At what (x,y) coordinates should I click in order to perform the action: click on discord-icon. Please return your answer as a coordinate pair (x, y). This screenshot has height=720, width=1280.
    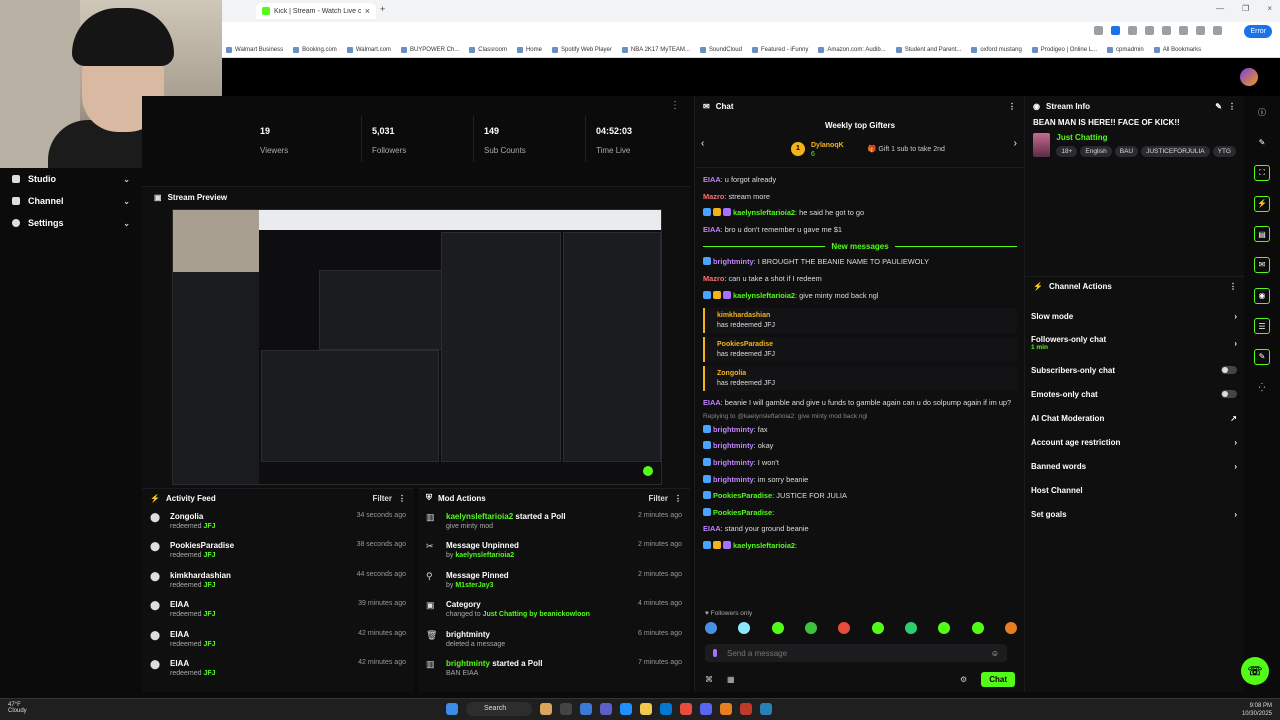
    Looking at the image, I should click on (706, 709).